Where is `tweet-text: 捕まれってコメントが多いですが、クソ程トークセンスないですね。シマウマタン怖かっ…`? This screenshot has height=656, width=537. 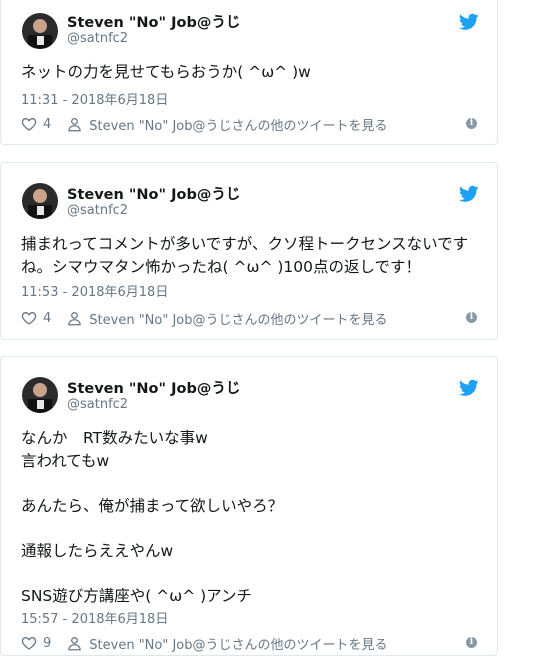
tweet-text: 捕まれってコメントが多いですが、クソ程トークセンスないですね。シマウマタン怖かっ… is located at coordinates (245, 255).